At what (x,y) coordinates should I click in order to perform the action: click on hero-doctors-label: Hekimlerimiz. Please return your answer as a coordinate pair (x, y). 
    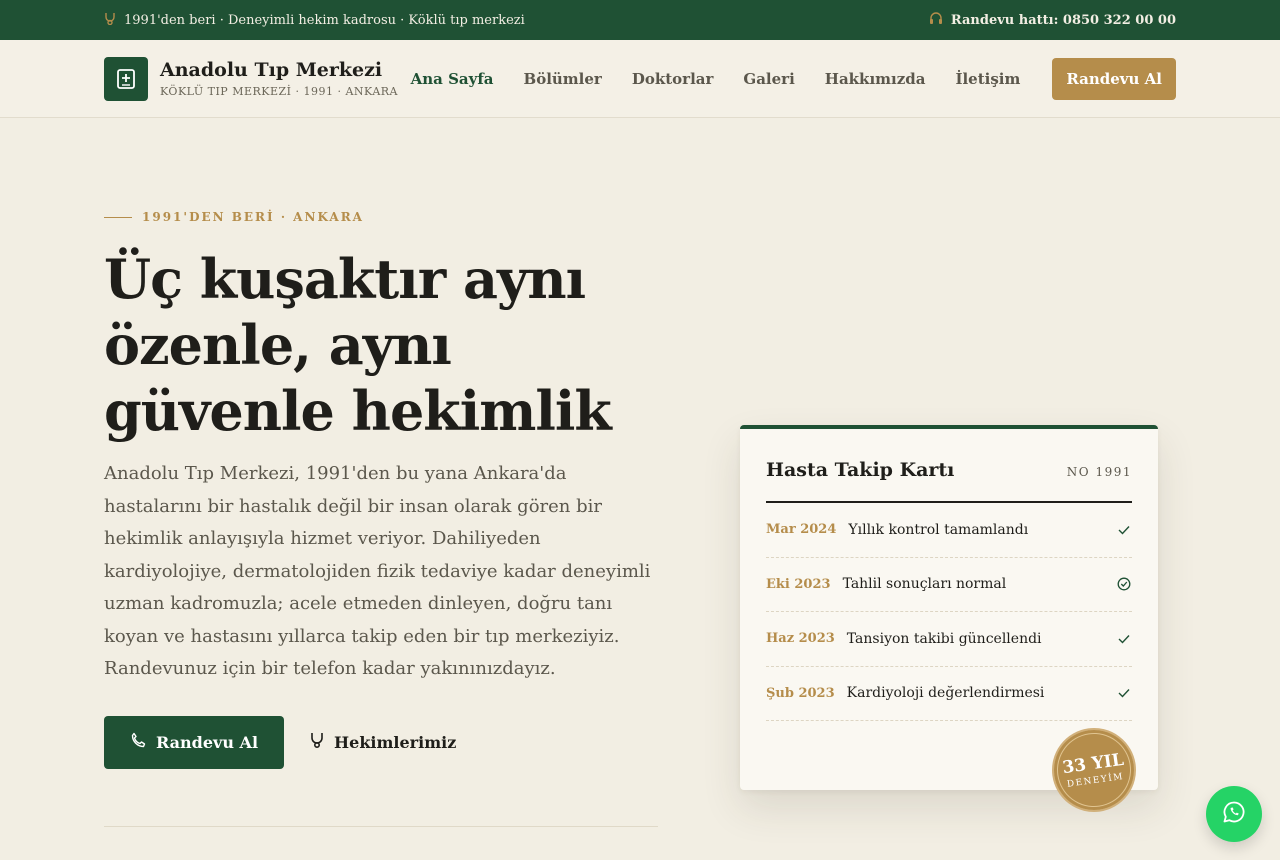
    Looking at the image, I should click on (395, 742).